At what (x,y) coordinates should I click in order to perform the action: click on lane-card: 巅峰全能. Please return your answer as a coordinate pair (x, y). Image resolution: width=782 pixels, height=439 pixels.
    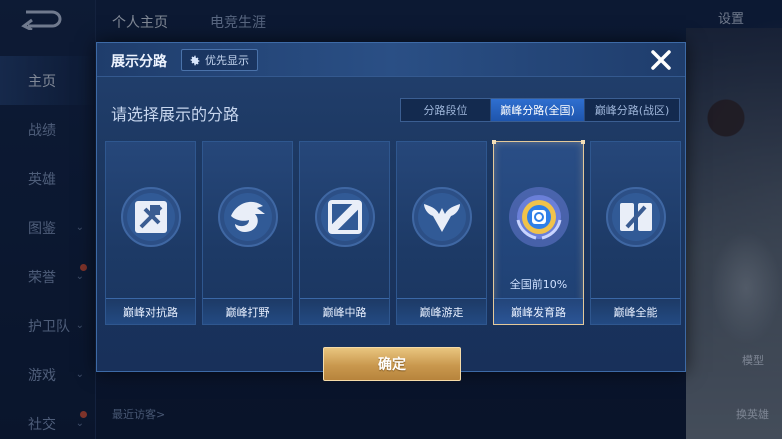
    Looking at the image, I should click on (635, 233).